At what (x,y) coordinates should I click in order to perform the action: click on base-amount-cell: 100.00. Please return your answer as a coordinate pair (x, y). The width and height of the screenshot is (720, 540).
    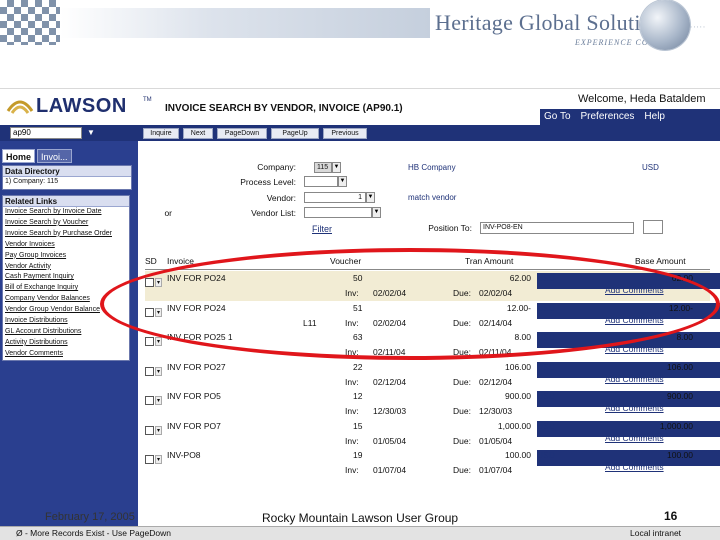
    Looking at the image, I should click on (680, 455).